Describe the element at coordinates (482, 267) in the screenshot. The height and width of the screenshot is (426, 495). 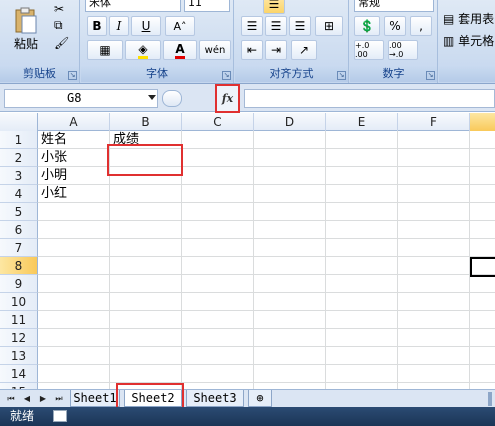
I see `active-cell-g8` at that location.